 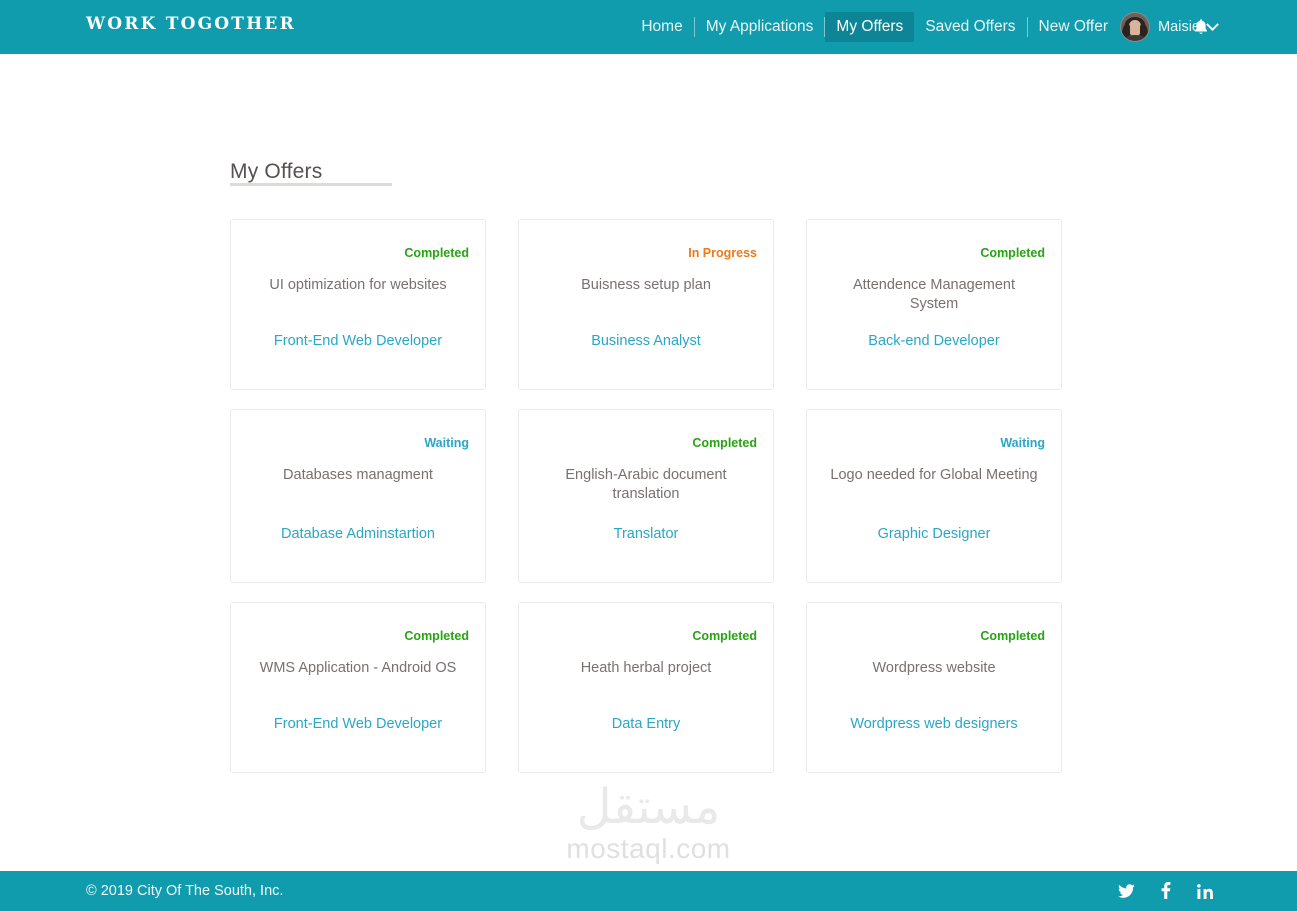 What do you see at coordinates (646, 668) in the screenshot?
I see `offer-title: Heath herbal project` at bounding box center [646, 668].